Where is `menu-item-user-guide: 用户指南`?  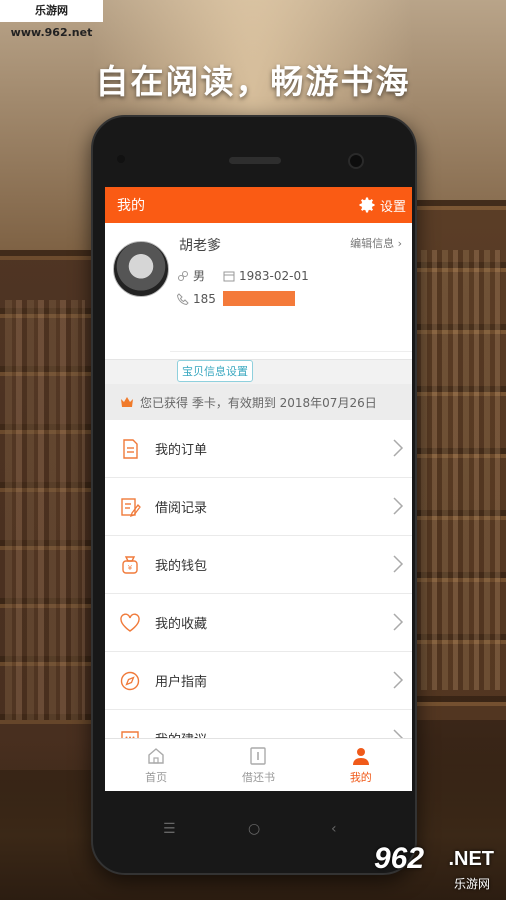
menu-item-user-guide: 用户指南 is located at coordinates (258, 681).